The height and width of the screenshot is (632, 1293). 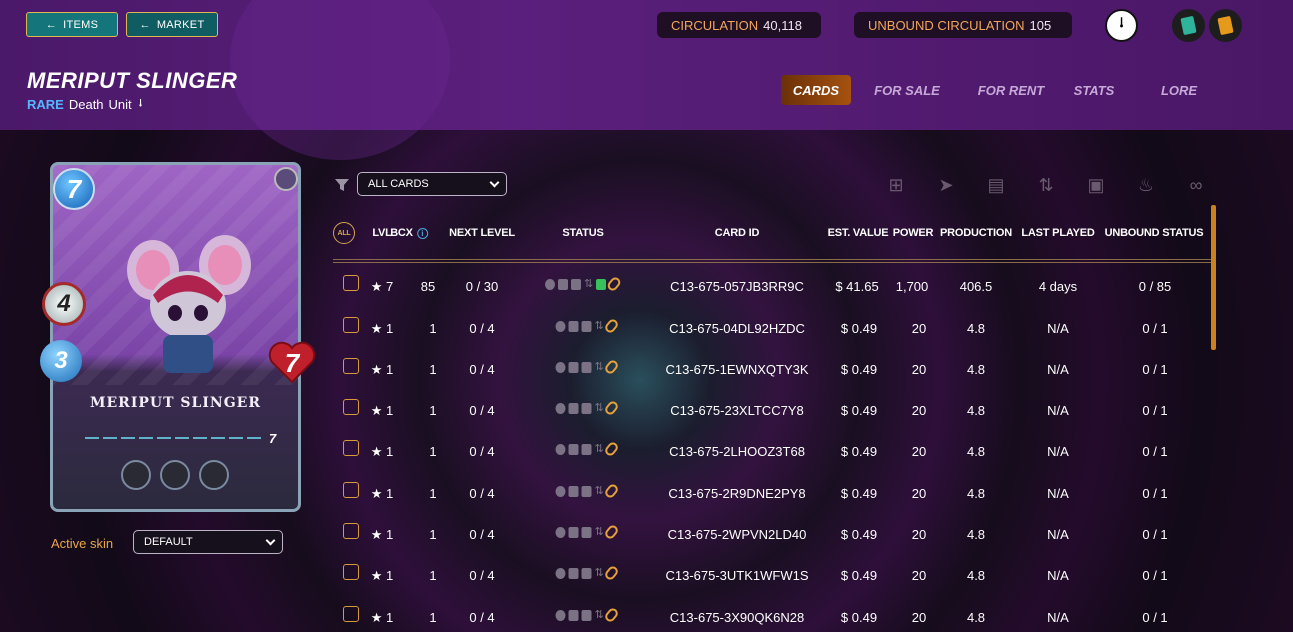 I want to click on market-stall-icon: ▤, so click(x=996, y=185).